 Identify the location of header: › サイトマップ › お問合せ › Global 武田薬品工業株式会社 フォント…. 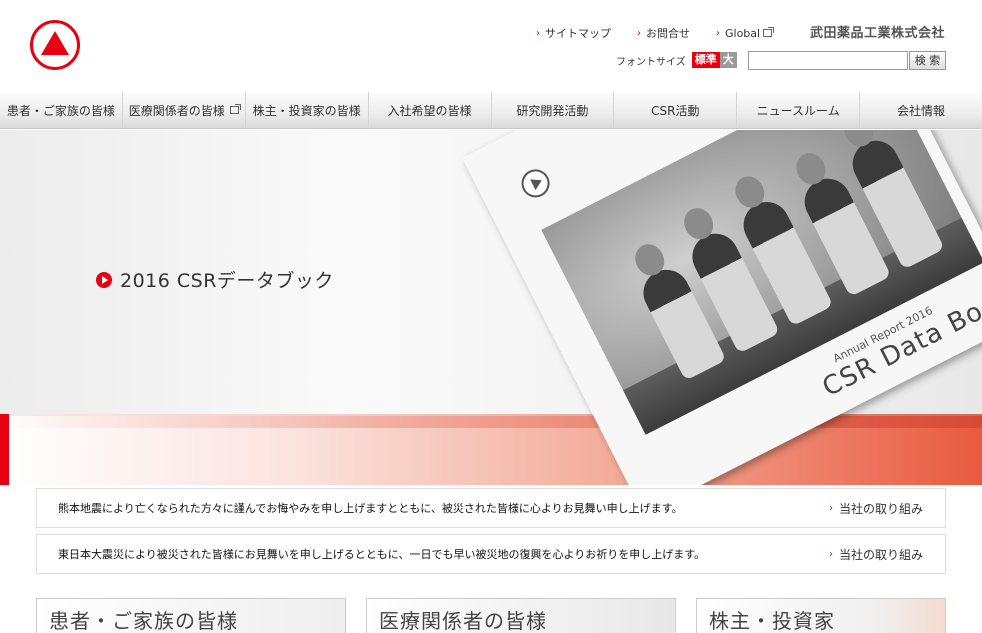
(491, 46).